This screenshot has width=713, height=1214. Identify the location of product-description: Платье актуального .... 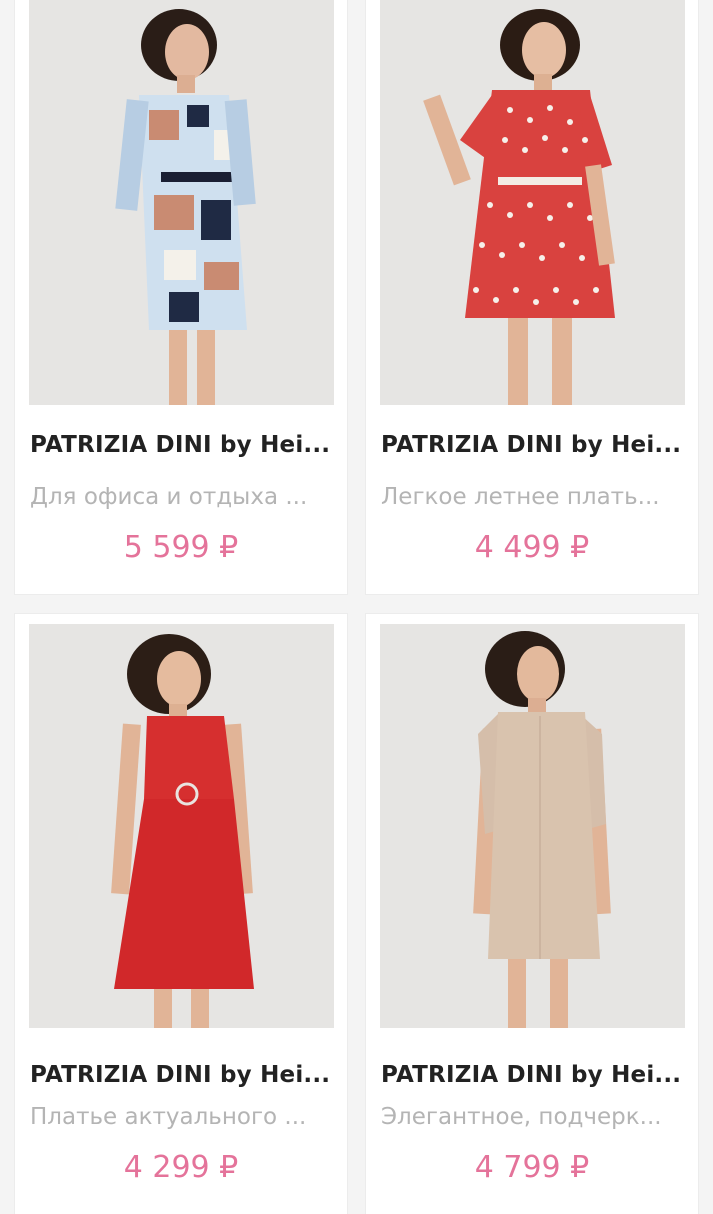
(168, 1117).